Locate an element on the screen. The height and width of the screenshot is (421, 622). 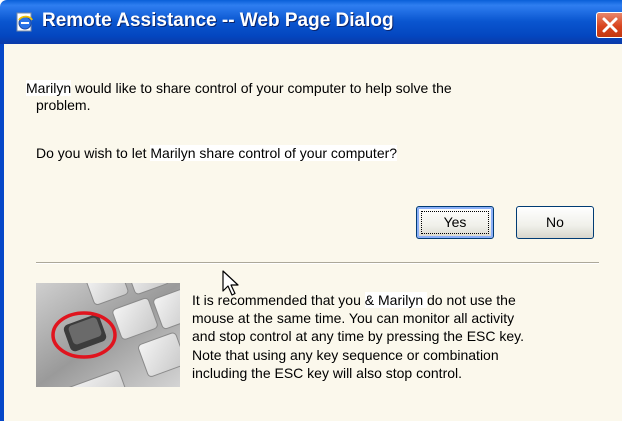
no-button: No is located at coordinates (555, 222).